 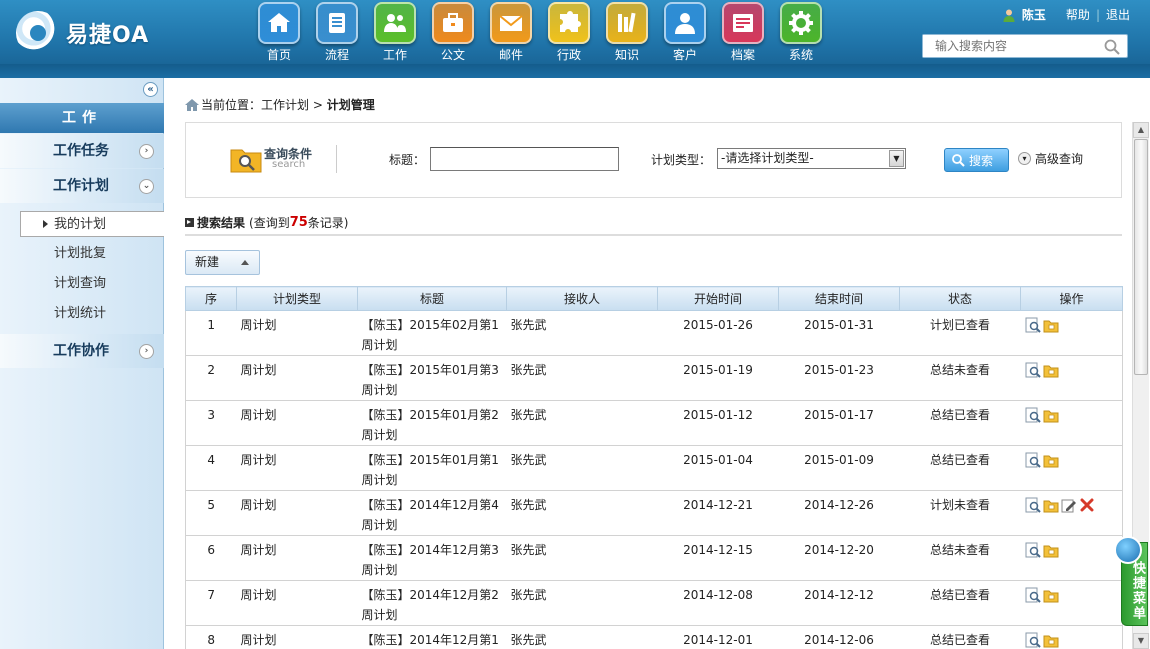 I want to click on scroll-down-icon: ▼, so click(x=1141, y=641).